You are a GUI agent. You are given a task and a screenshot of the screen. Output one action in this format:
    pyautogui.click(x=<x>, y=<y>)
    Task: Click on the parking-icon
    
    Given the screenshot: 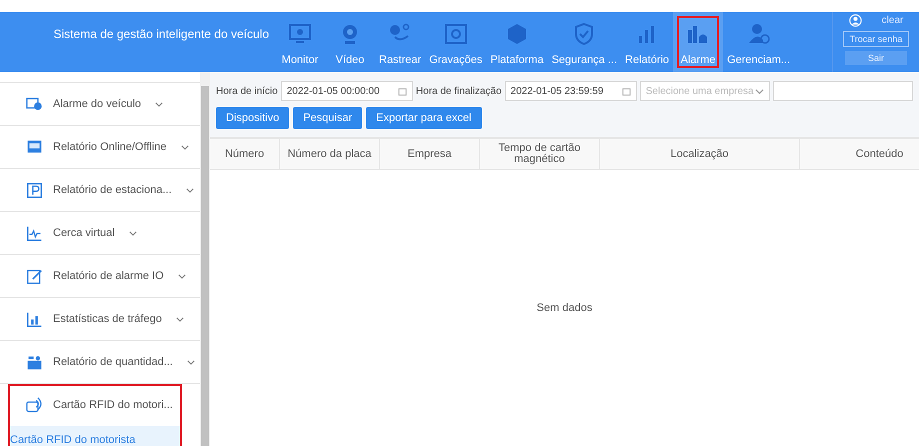 What is the action you would take?
    pyautogui.click(x=34, y=190)
    